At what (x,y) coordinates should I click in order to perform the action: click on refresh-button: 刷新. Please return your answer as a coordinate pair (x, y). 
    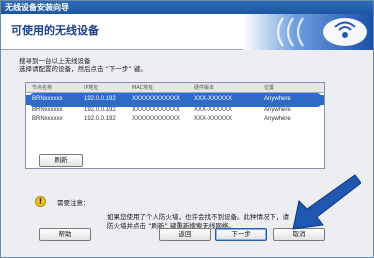
    Looking at the image, I should click on (61, 160).